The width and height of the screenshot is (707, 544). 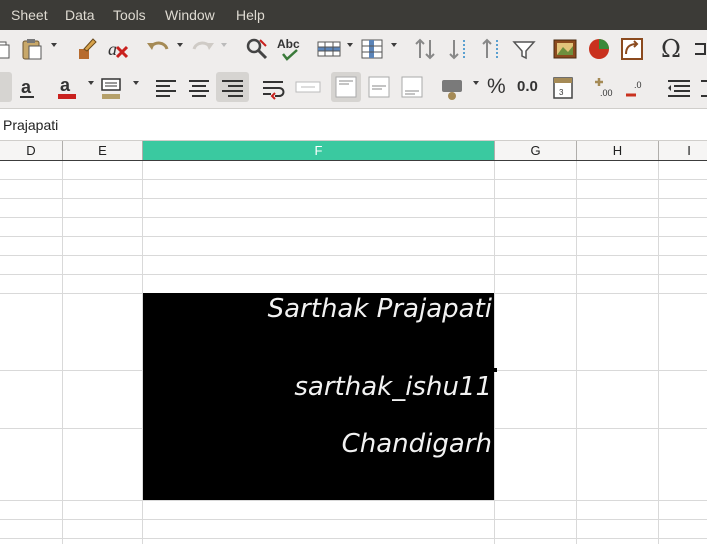 I want to click on align-center-icon, so click(x=199, y=87).